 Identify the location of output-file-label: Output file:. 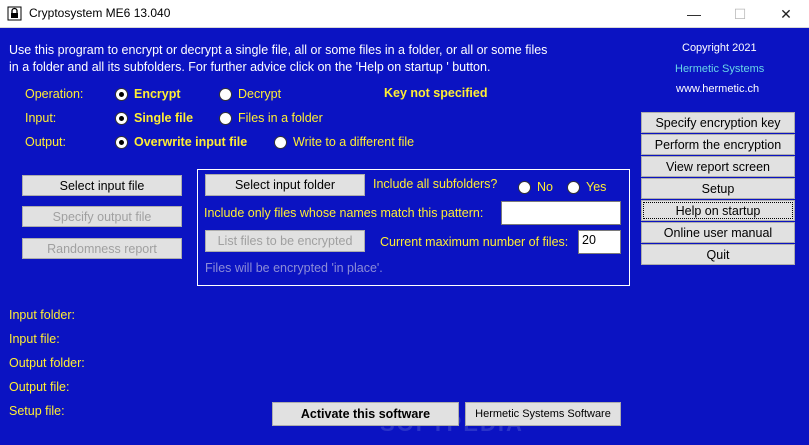
(39, 387).